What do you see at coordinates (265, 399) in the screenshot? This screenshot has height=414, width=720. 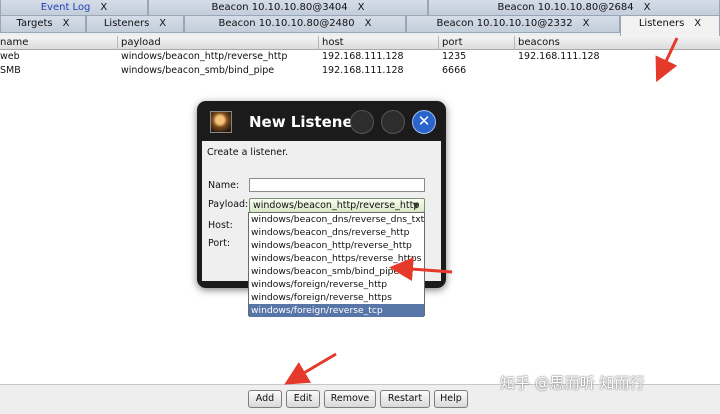 I see `add-button: Add` at bounding box center [265, 399].